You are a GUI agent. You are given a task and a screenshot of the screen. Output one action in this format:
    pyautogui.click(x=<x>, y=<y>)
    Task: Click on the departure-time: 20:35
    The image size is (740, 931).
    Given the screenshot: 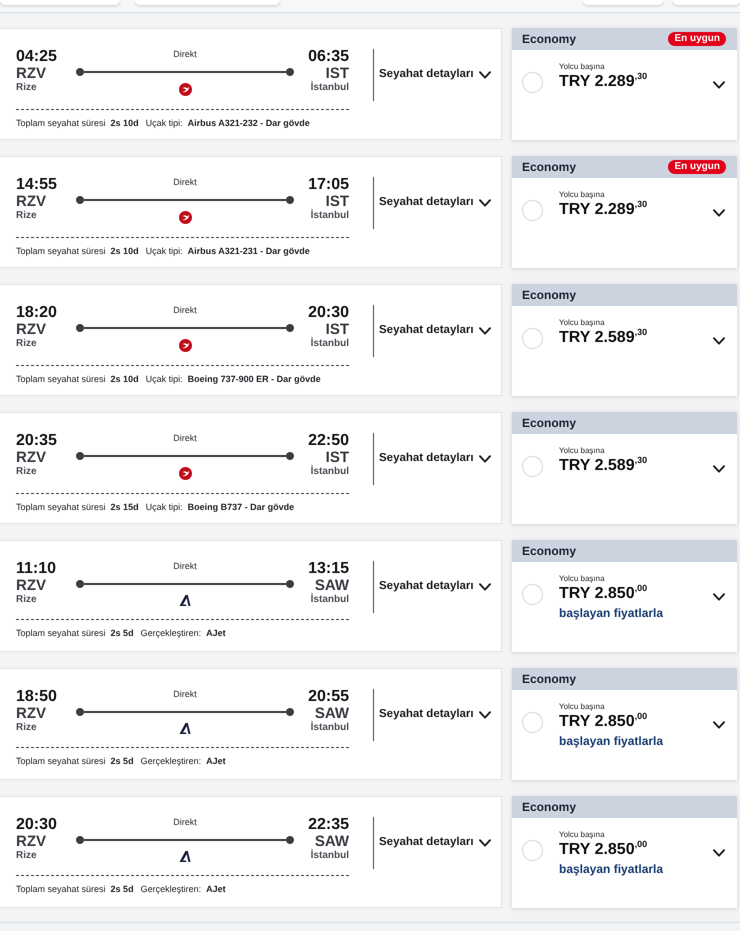 What is the action you would take?
    pyautogui.click(x=37, y=441)
    